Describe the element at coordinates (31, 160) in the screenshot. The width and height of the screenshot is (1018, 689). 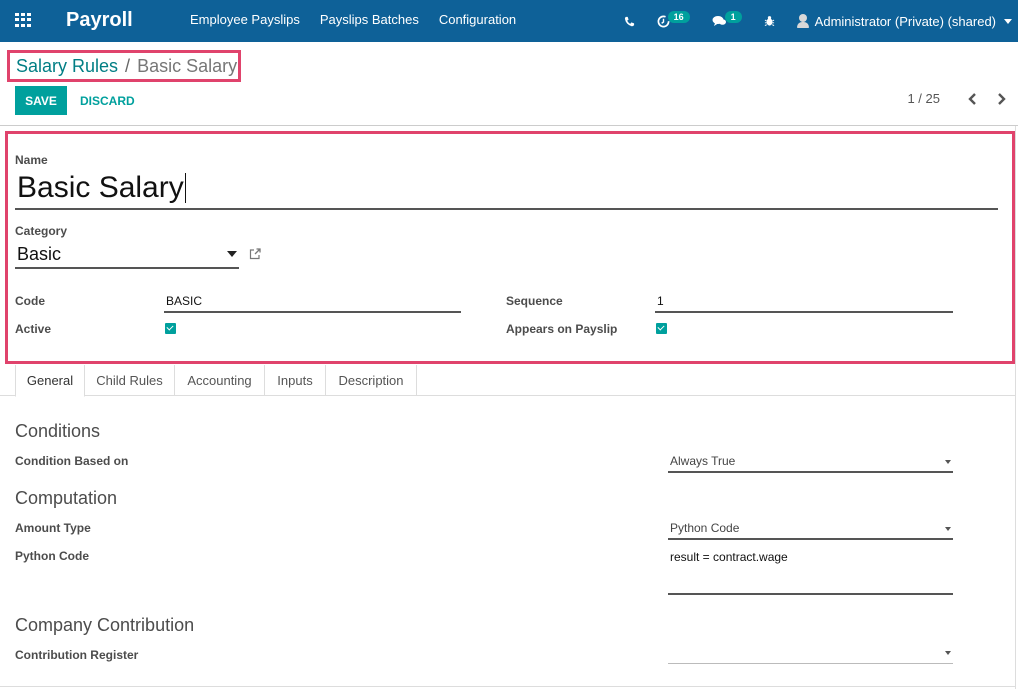
I see `name-label: Name` at that location.